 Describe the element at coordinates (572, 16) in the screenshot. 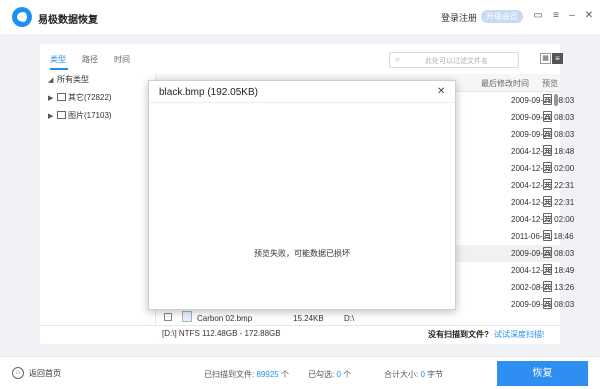

I see `minimize-icon: –` at that location.